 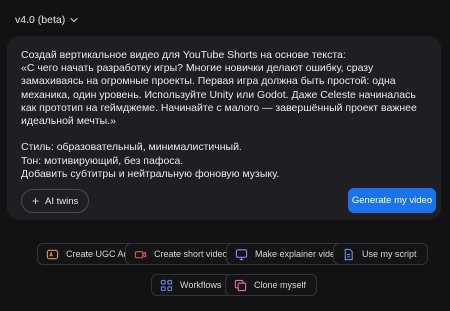 I want to click on chip-label: Clone myself, so click(x=280, y=285).